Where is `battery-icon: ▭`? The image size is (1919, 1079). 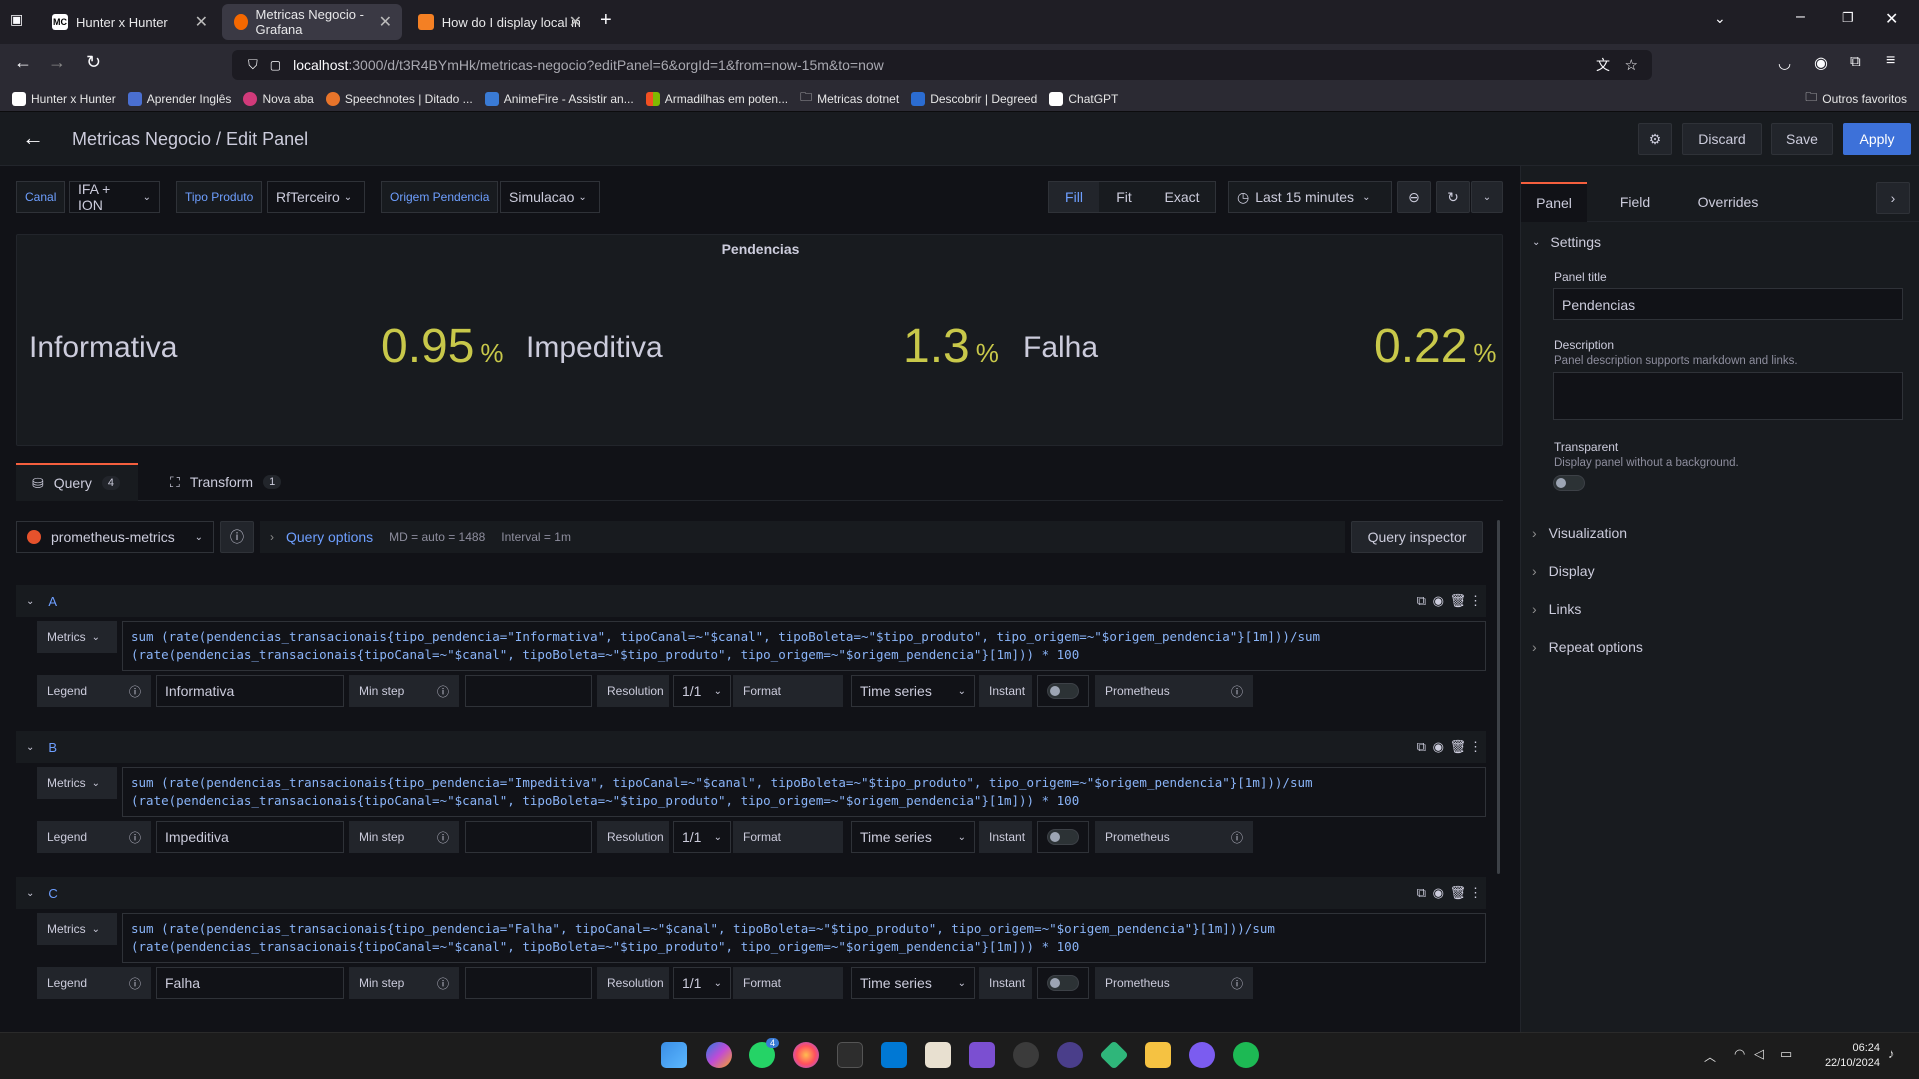 battery-icon: ▭ is located at coordinates (1786, 1054).